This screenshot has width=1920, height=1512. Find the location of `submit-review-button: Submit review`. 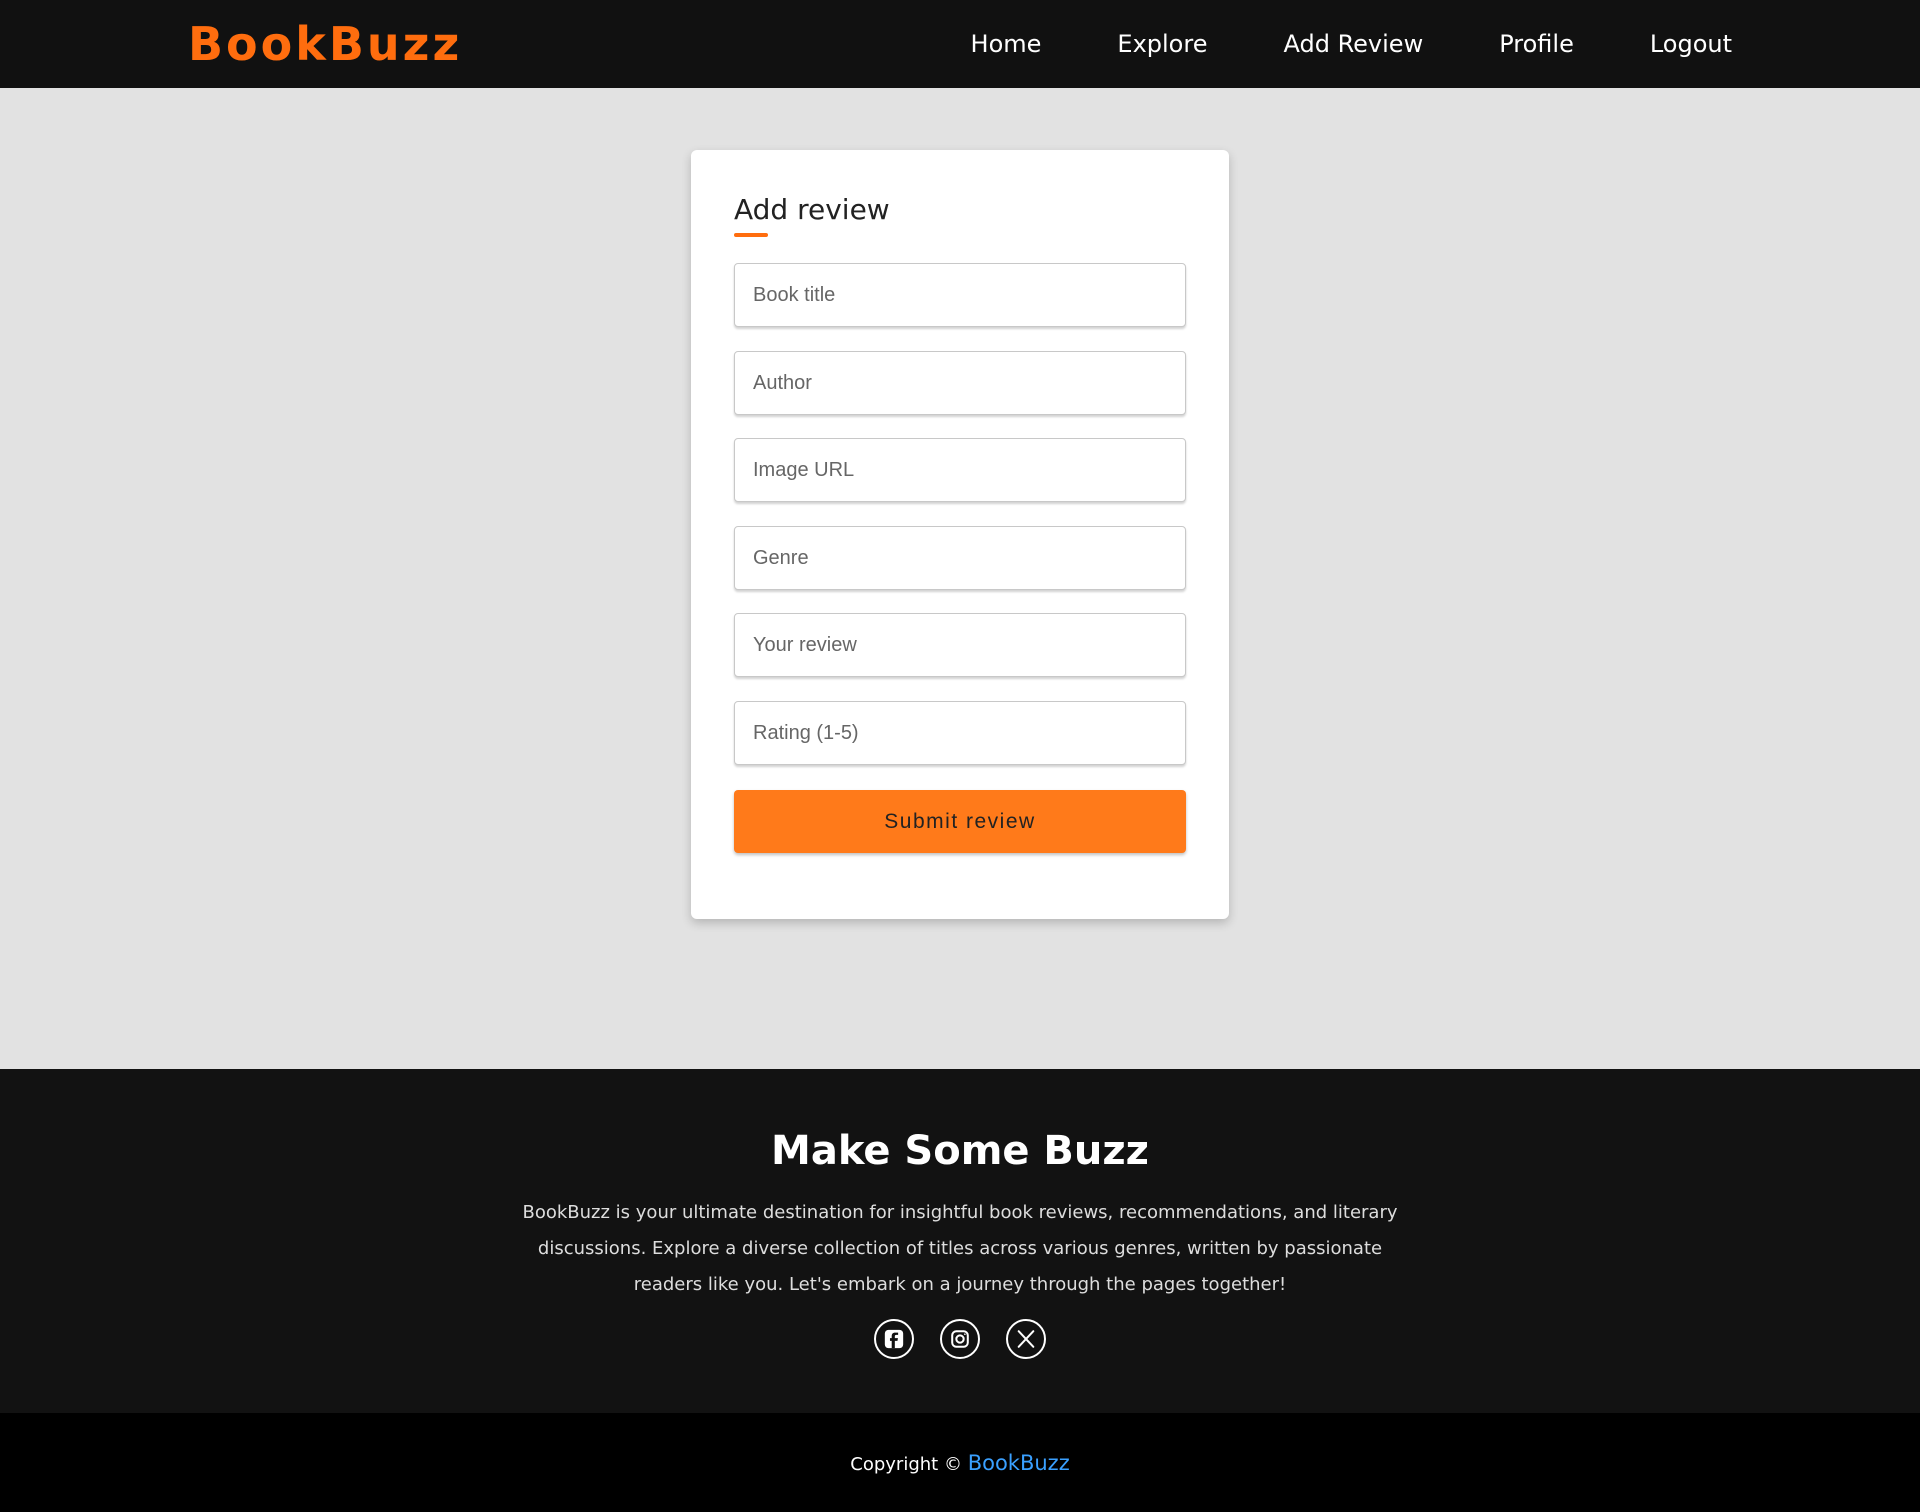

submit-review-button: Submit review is located at coordinates (960, 821).